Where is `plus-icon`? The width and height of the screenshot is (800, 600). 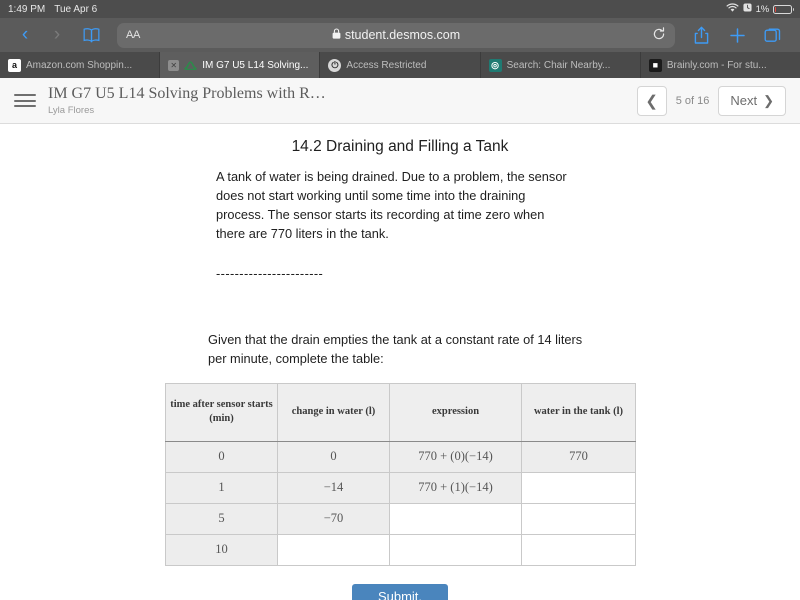 plus-icon is located at coordinates (737, 35).